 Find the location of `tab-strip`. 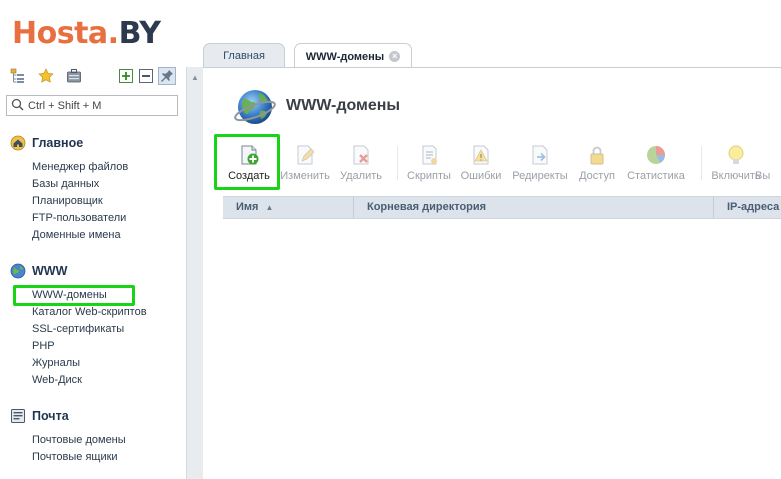

tab-strip is located at coordinates (492, 33).